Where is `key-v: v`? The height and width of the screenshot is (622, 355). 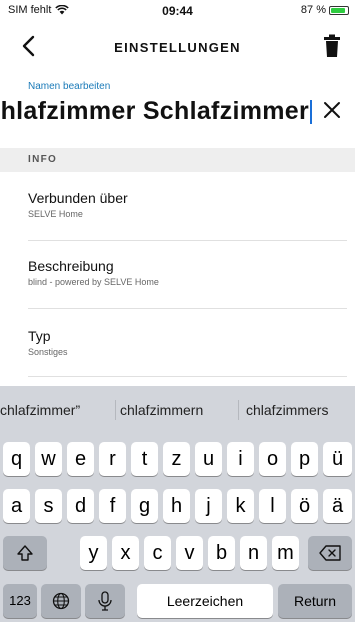
key-v: v is located at coordinates (189, 553).